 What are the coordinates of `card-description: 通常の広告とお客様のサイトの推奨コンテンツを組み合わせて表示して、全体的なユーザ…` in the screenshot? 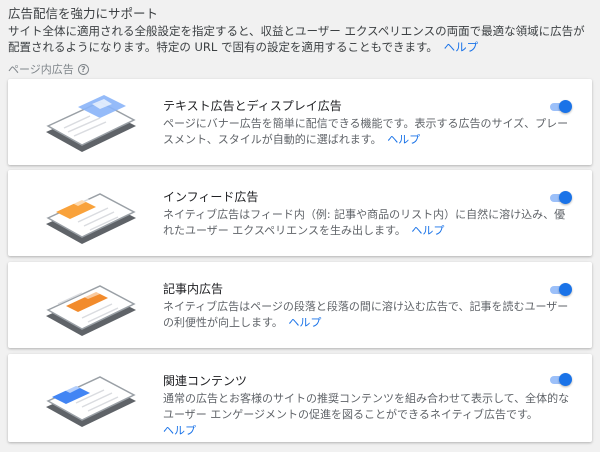 It's located at (369, 415).